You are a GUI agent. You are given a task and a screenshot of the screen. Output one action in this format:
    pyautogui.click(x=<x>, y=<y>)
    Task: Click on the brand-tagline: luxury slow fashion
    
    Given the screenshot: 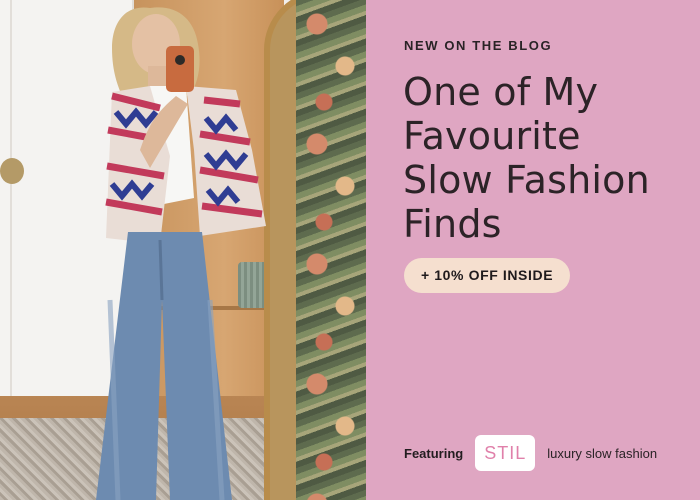 What is the action you would take?
    pyautogui.click(x=602, y=453)
    